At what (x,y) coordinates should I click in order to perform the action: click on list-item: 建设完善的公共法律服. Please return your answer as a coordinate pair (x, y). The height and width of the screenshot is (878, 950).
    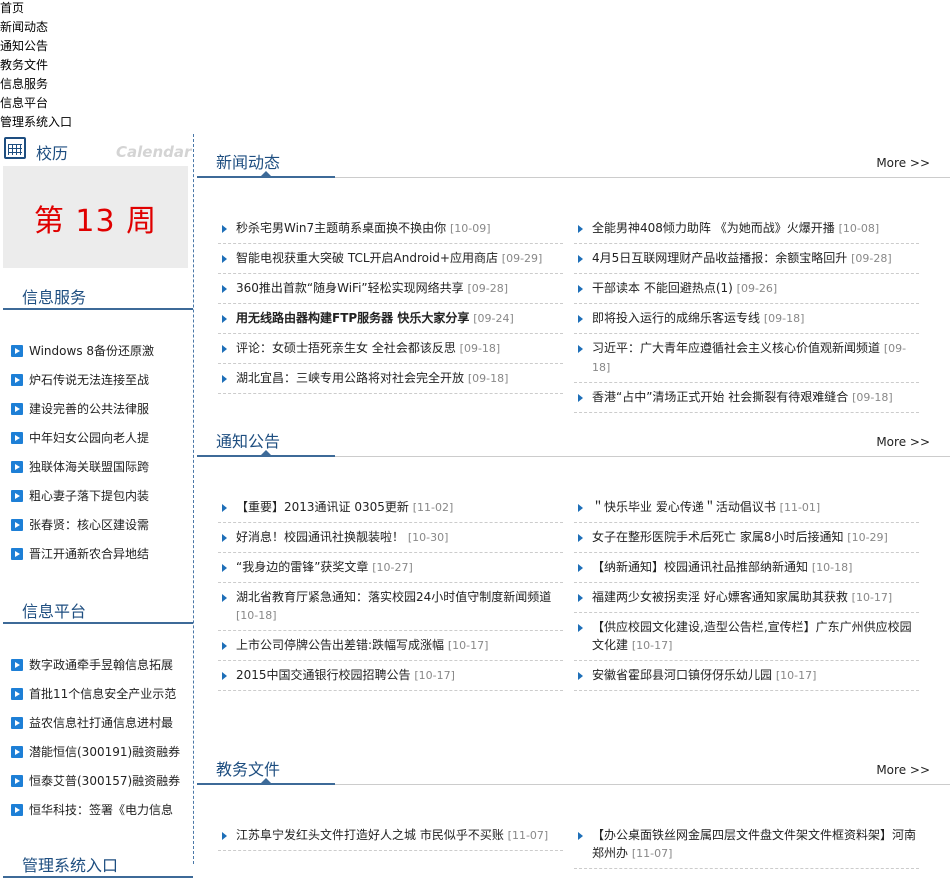
    Looking at the image, I should click on (98, 409).